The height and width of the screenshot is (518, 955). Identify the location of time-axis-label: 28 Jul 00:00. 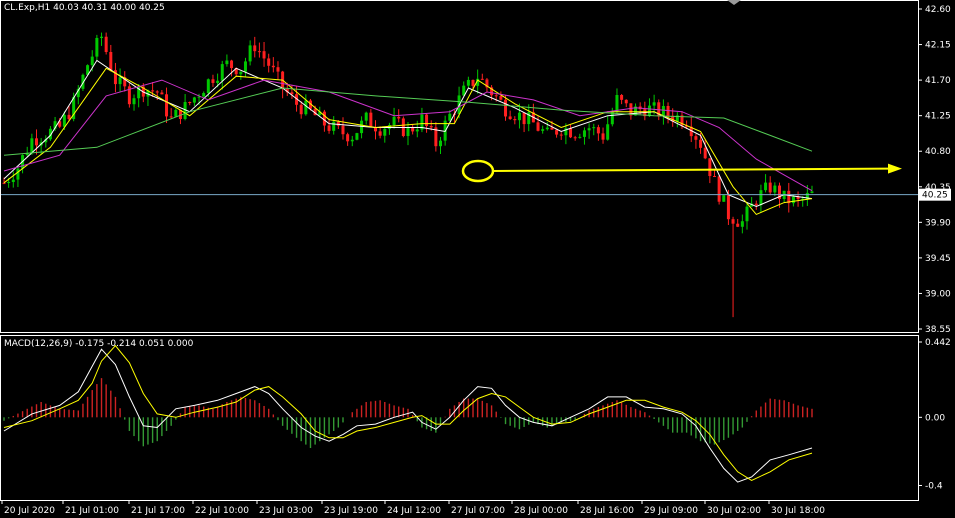
(541, 511).